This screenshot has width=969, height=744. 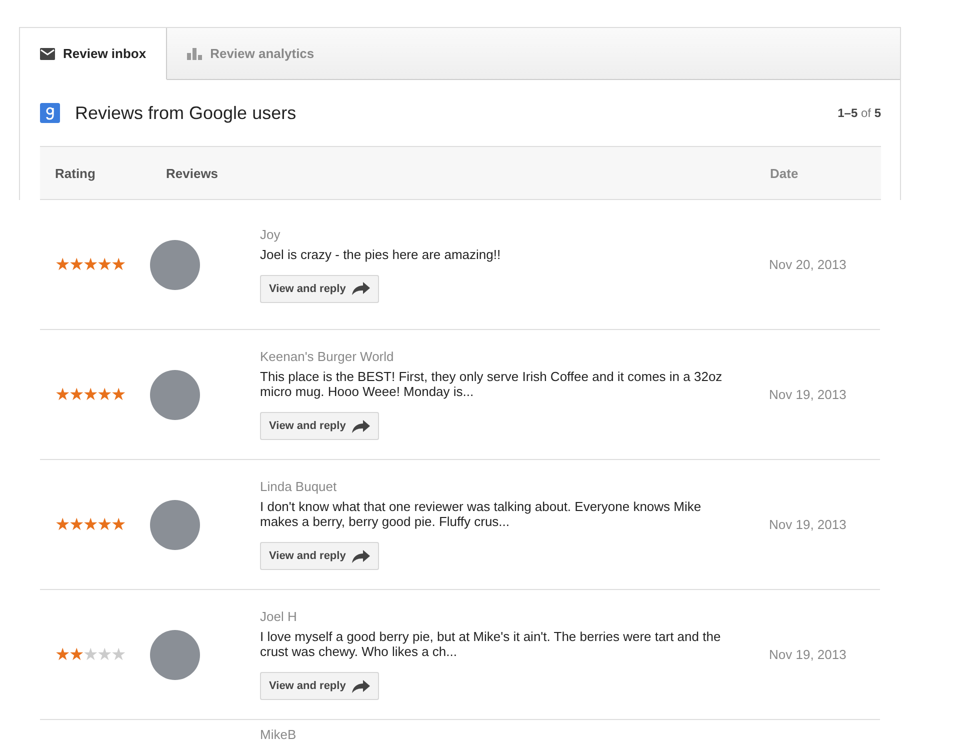 What do you see at coordinates (50, 113) in the screenshot?
I see `google-logo-icon` at bounding box center [50, 113].